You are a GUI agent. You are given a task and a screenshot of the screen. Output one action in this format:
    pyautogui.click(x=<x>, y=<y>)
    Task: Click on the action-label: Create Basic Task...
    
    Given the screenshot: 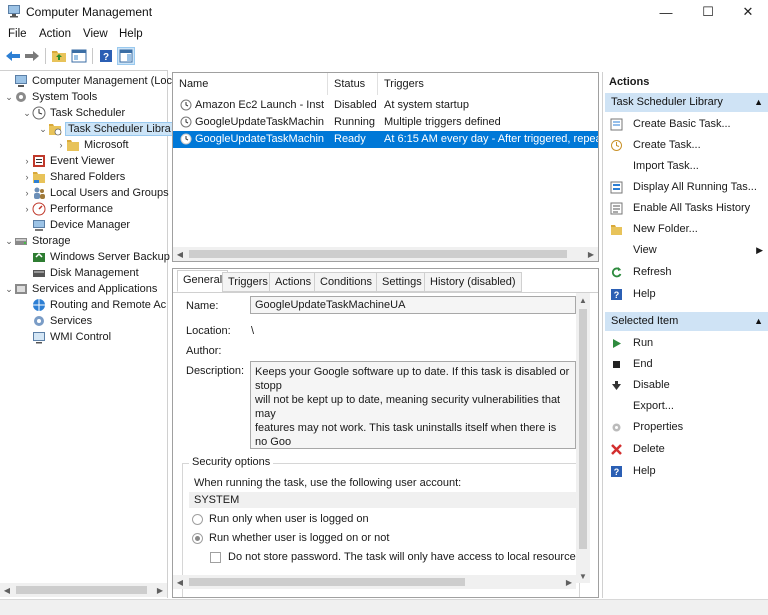 What is the action you would take?
    pyautogui.click(x=682, y=124)
    